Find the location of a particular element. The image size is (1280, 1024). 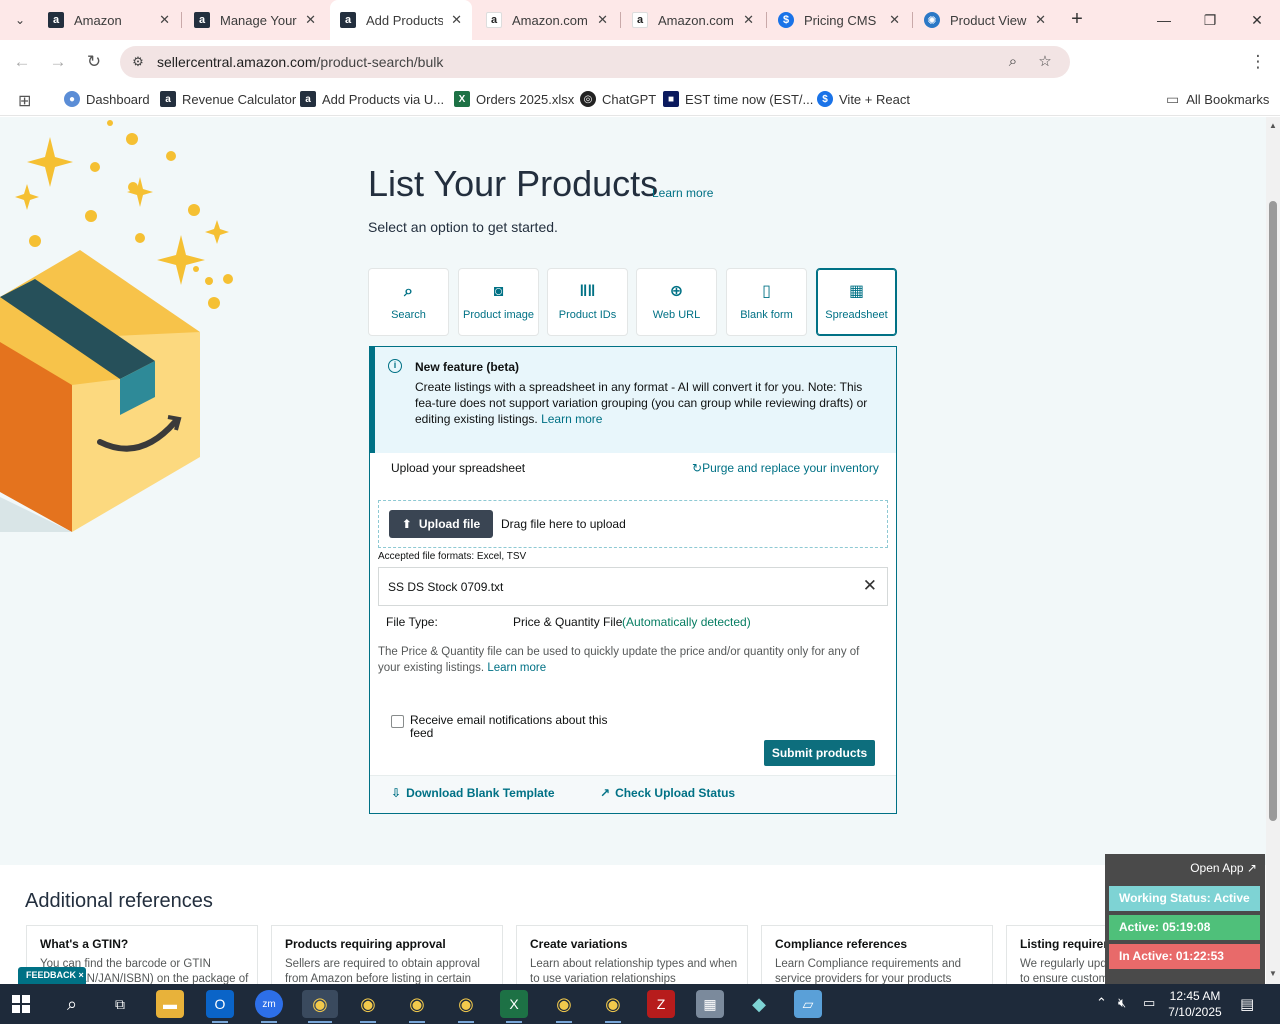

page-scrollbar: ▲ ▼ is located at coordinates (1273, 550).